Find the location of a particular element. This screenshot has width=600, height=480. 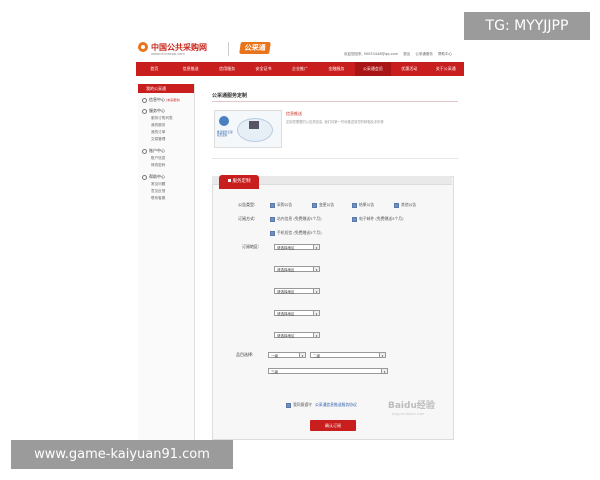

push-service-illustration: 推送服务实现每天更新 is located at coordinates (248, 129).